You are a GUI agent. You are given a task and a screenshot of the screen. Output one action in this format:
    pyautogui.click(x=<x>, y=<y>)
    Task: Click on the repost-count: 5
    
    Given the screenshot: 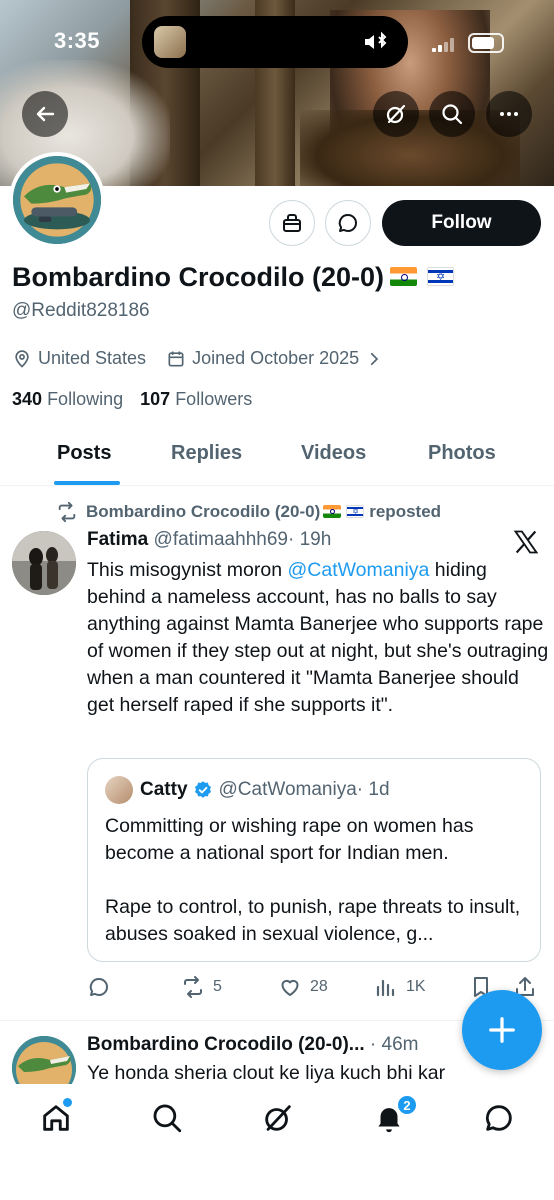 What is the action you would take?
    pyautogui.click(x=217, y=986)
    